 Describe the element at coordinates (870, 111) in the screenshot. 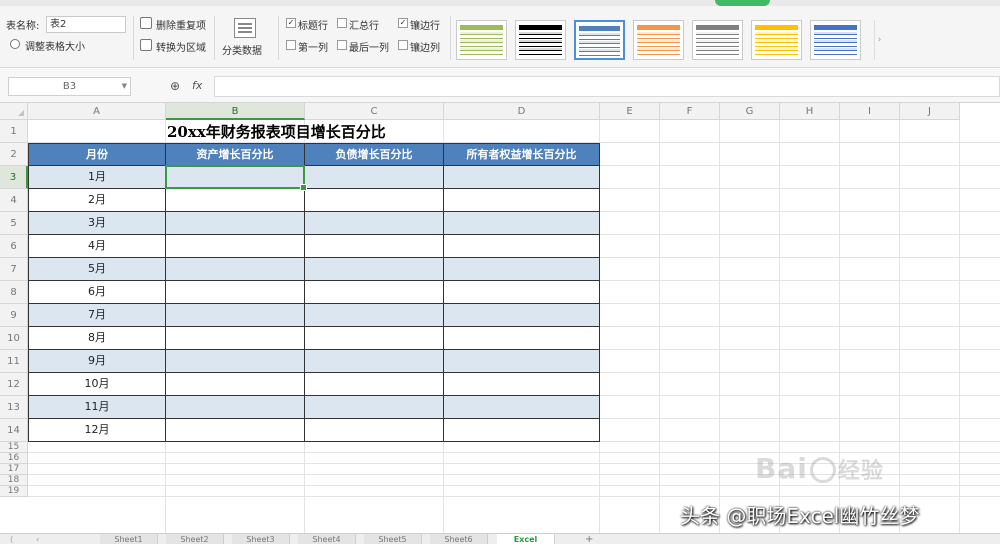

I see `column-header-i: I` at that location.